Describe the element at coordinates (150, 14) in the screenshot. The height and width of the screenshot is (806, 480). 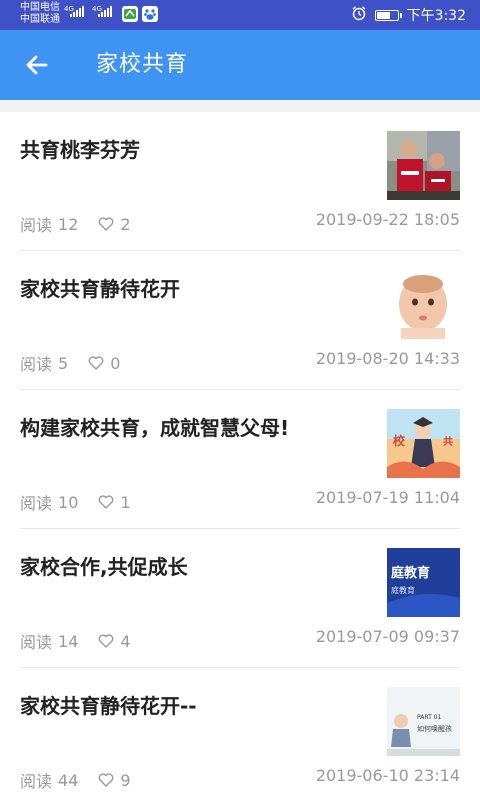
I see `baidu-icon` at that location.